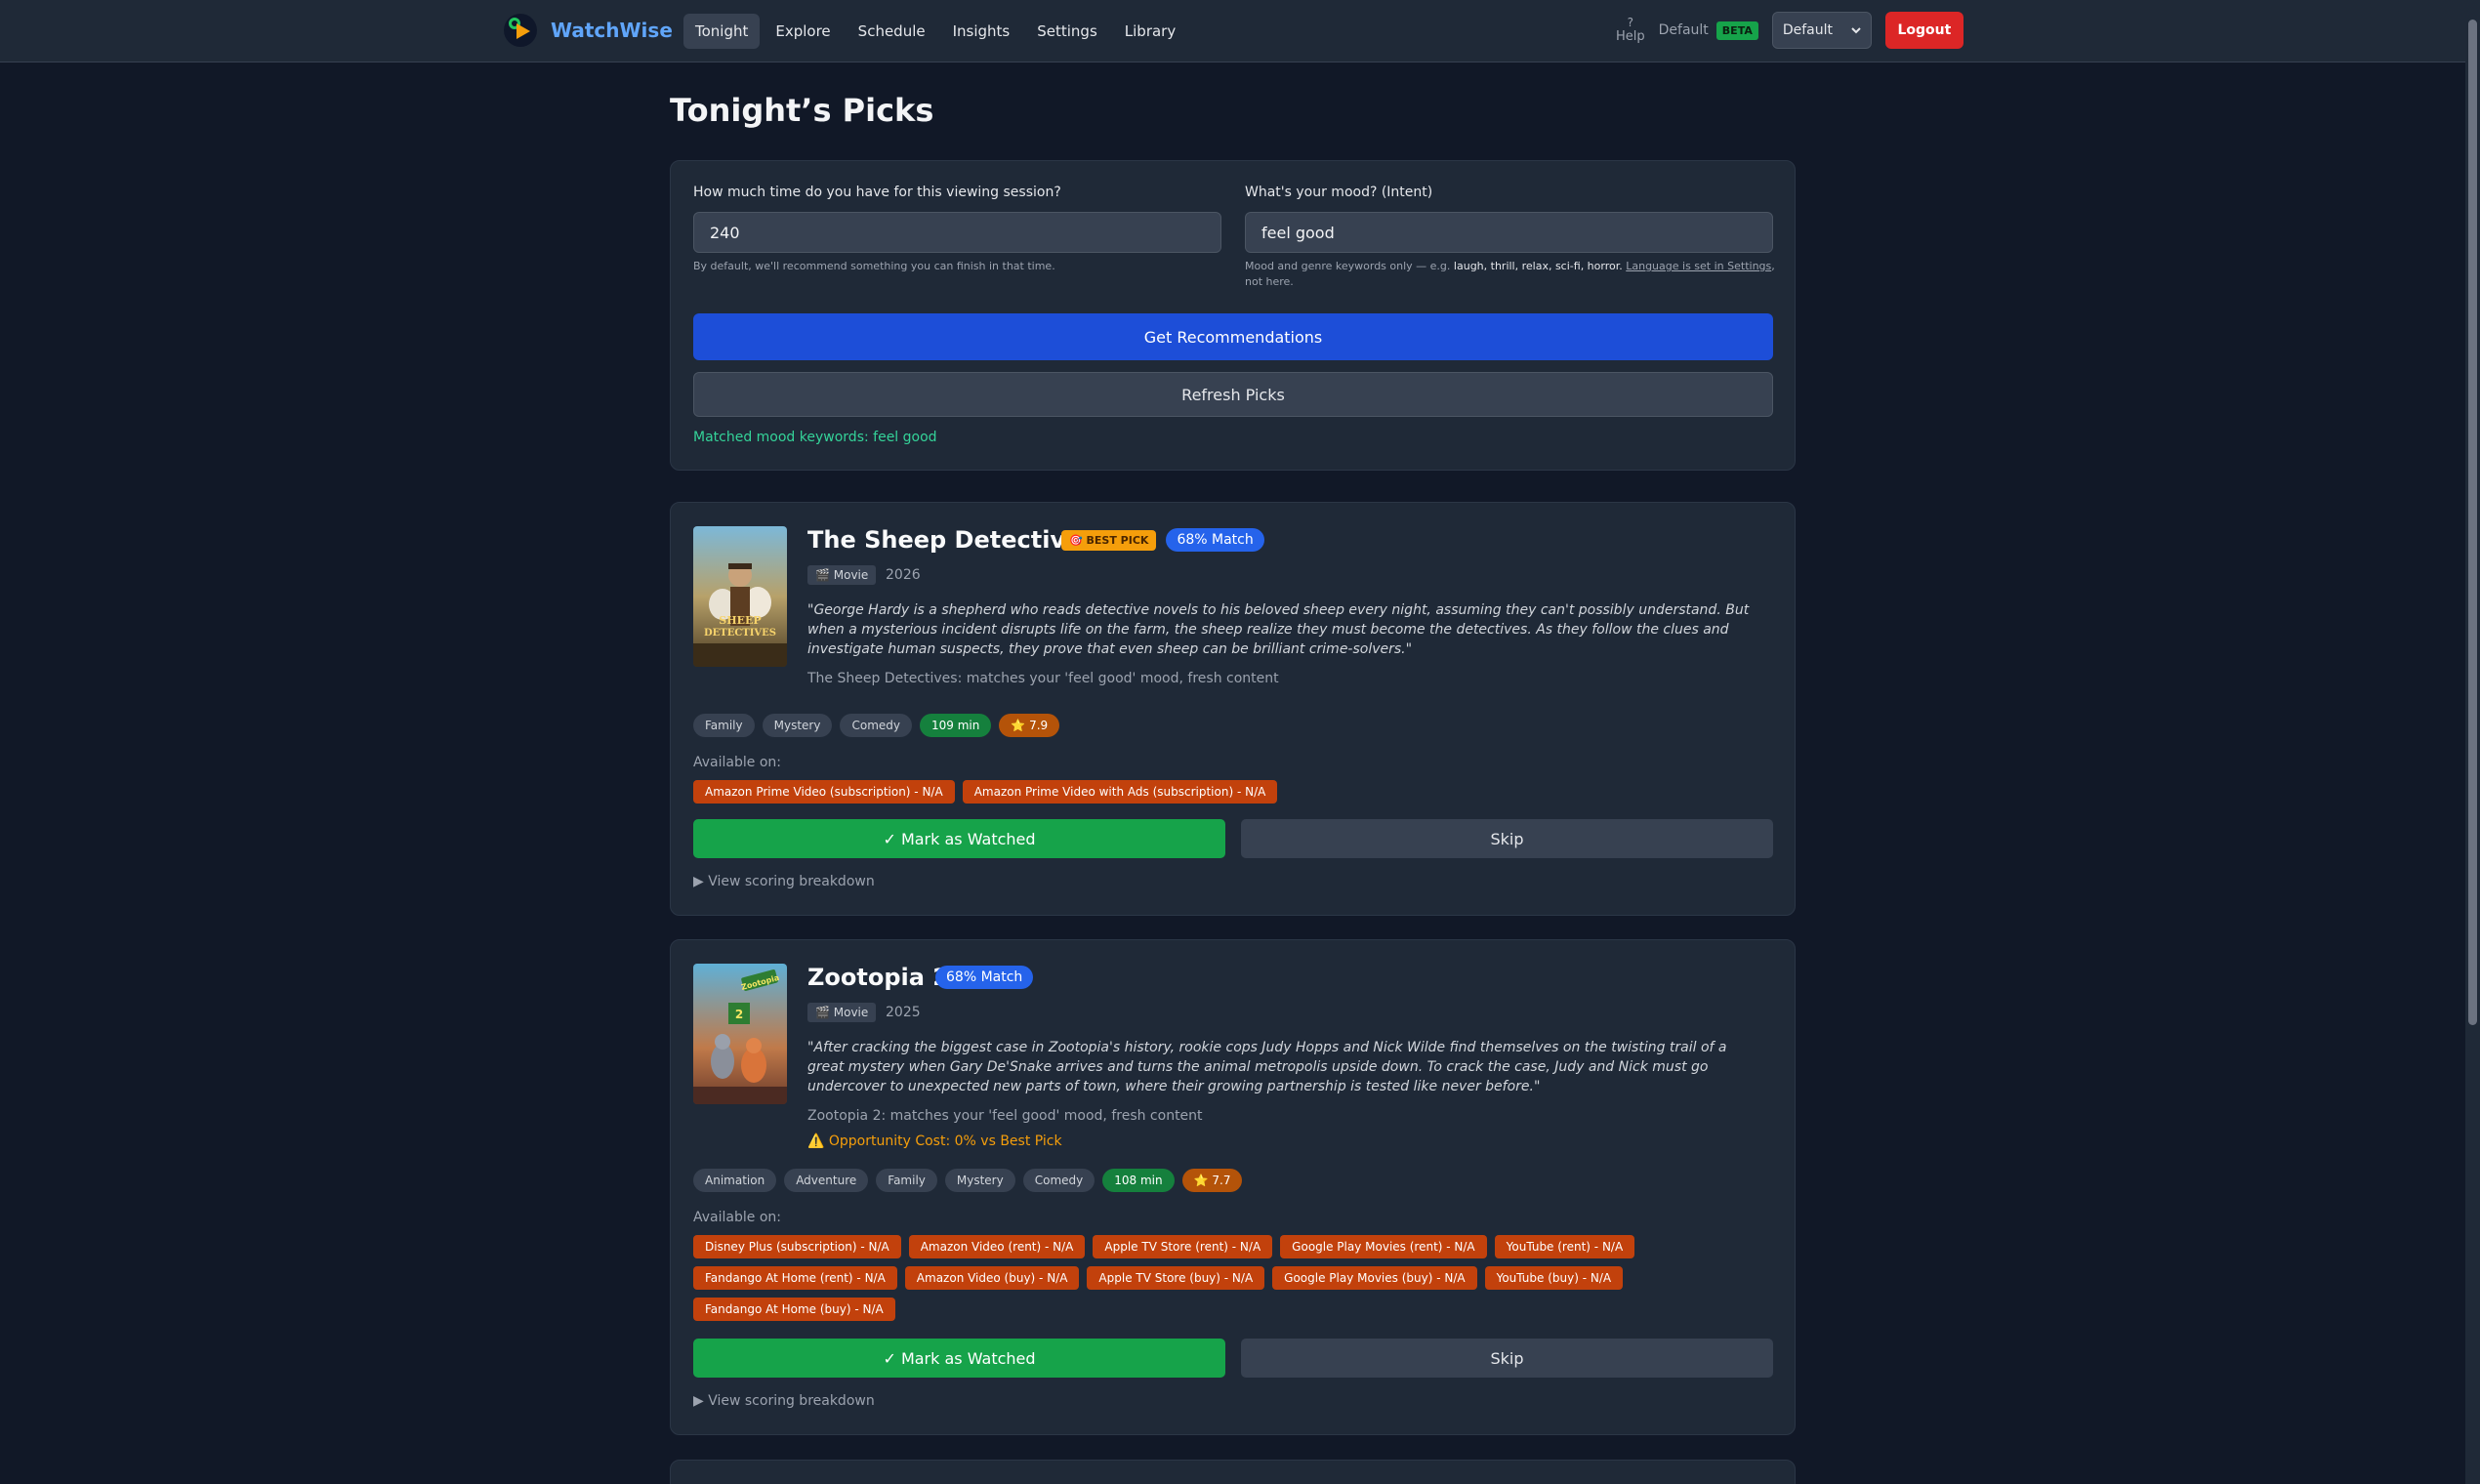  Describe the element at coordinates (740, 621) in the screenshot. I see `poster-logo-text: SHEEP` at that location.